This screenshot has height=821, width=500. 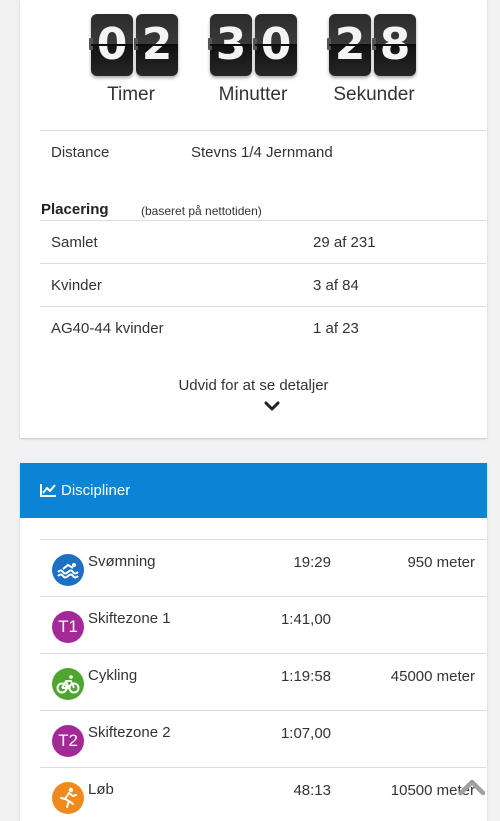 I want to click on line-chart-icon, so click(x=48, y=490).